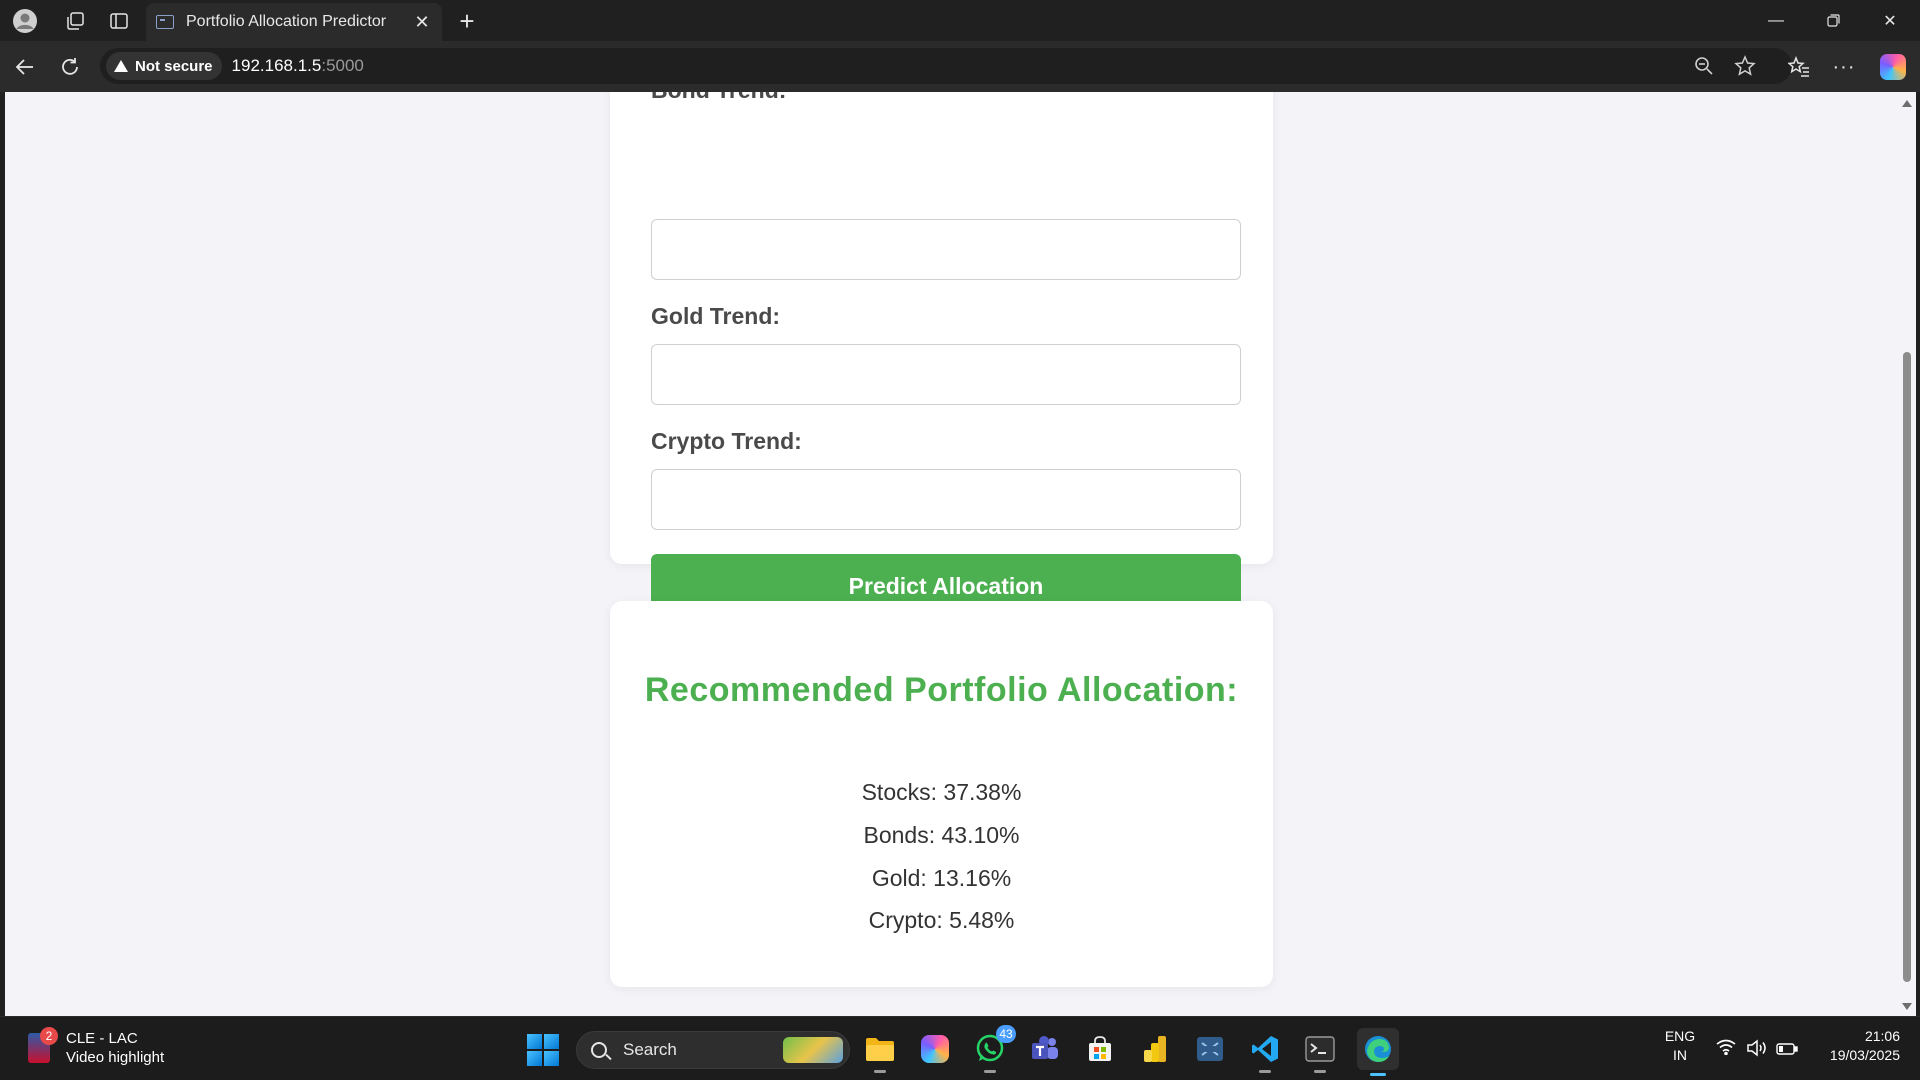 This screenshot has width=1920, height=1080. I want to click on url-text: 192.168.1.5:5000, so click(298, 66).